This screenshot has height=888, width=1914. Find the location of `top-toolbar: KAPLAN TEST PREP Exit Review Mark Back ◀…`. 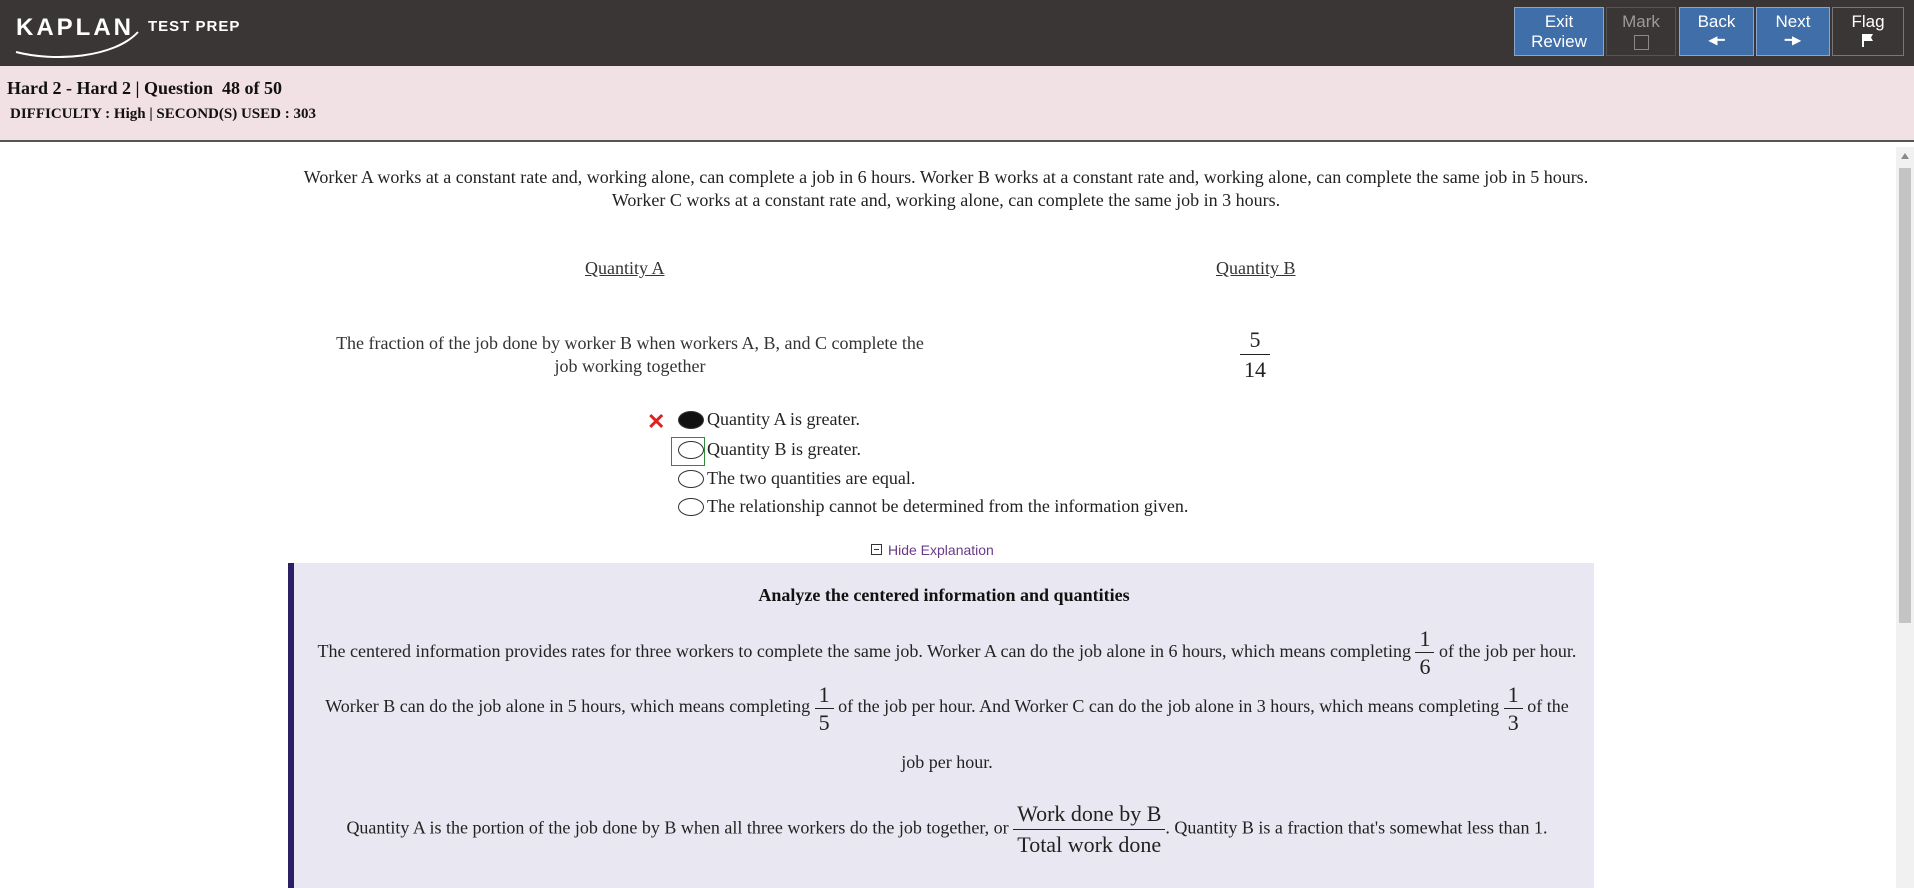

top-toolbar: KAPLAN TEST PREP Exit Review Mark Back ◀… is located at coordinates (957, 33).